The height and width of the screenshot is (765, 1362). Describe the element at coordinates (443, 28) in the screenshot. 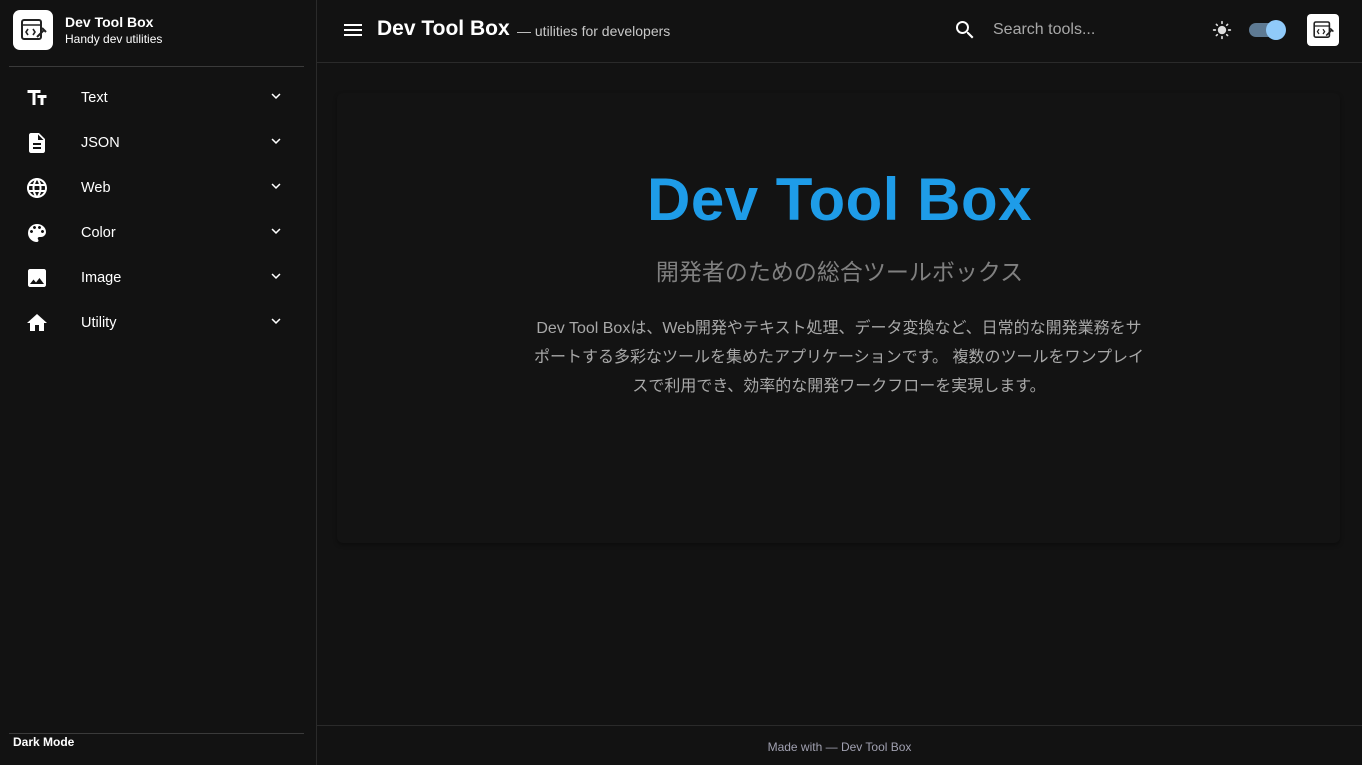

I see `page-title: Dev Tool Box` at that location.